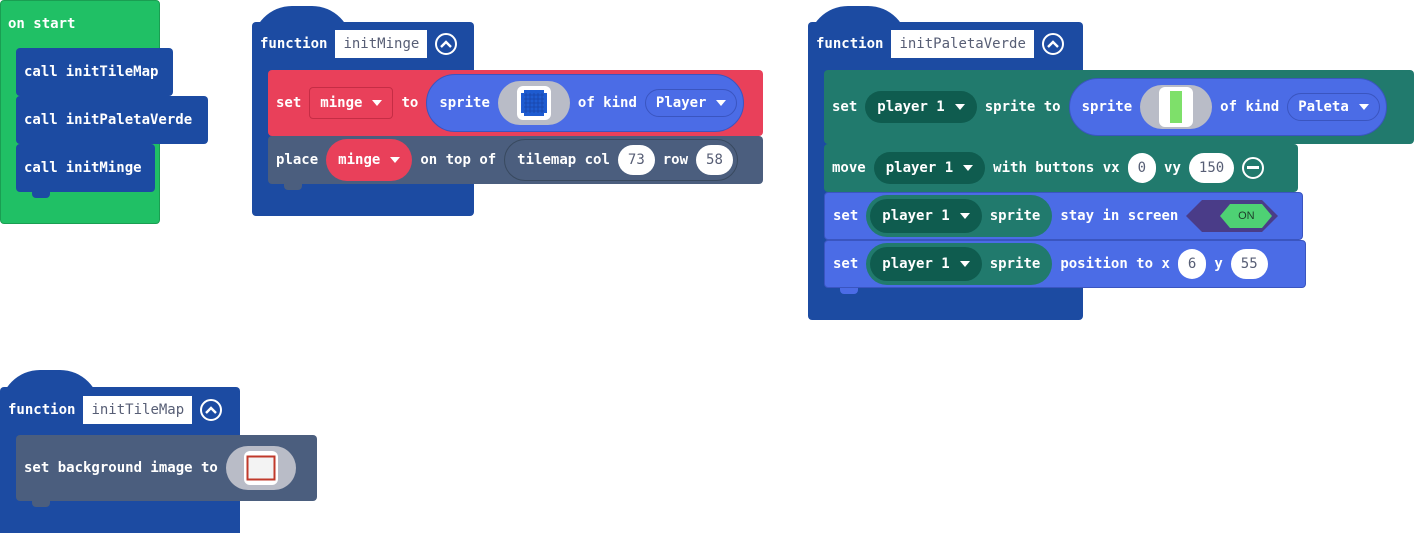 This screenshot has width=1414, height=533. What do you see at coordinates (1192, 264) in the screenshot?
I see `x-input: 6` at bounding box center [1192, 264].